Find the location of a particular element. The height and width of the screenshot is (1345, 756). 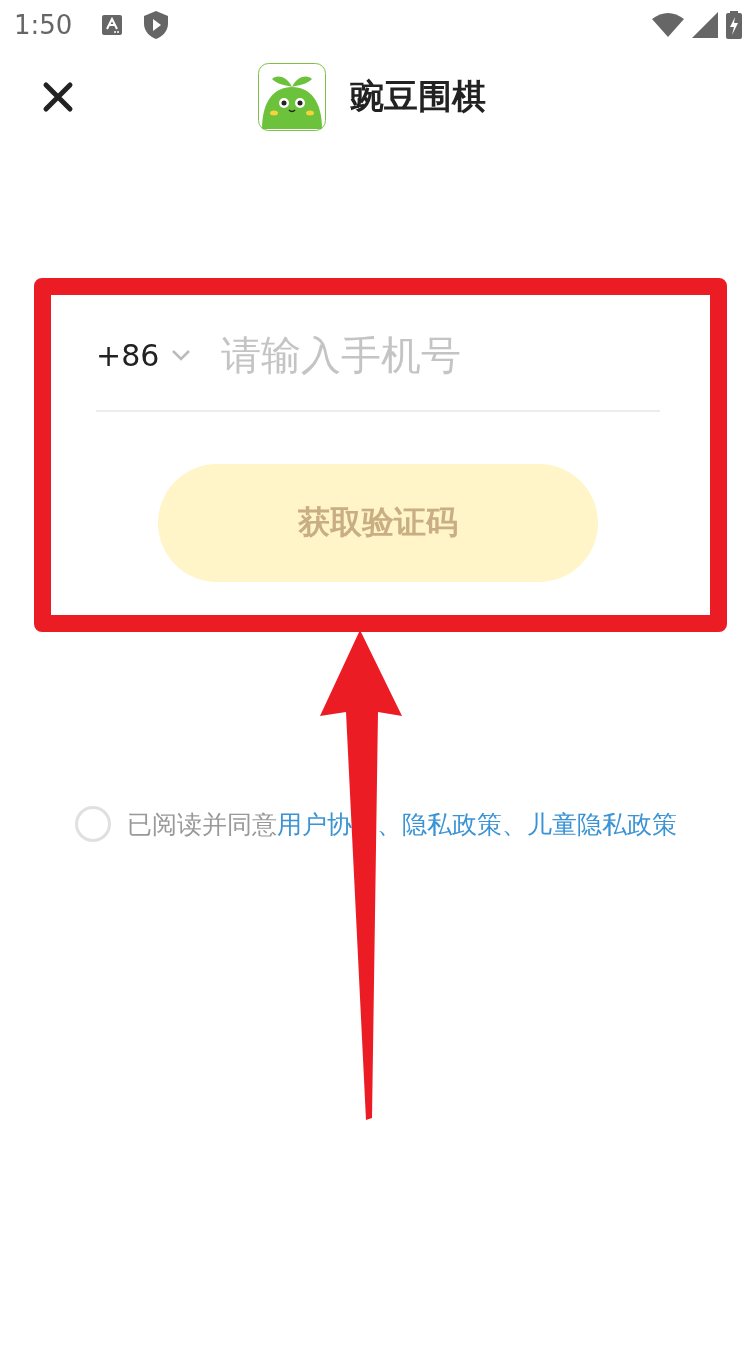

battery-charging-icon is located at coordinates (734, 25).